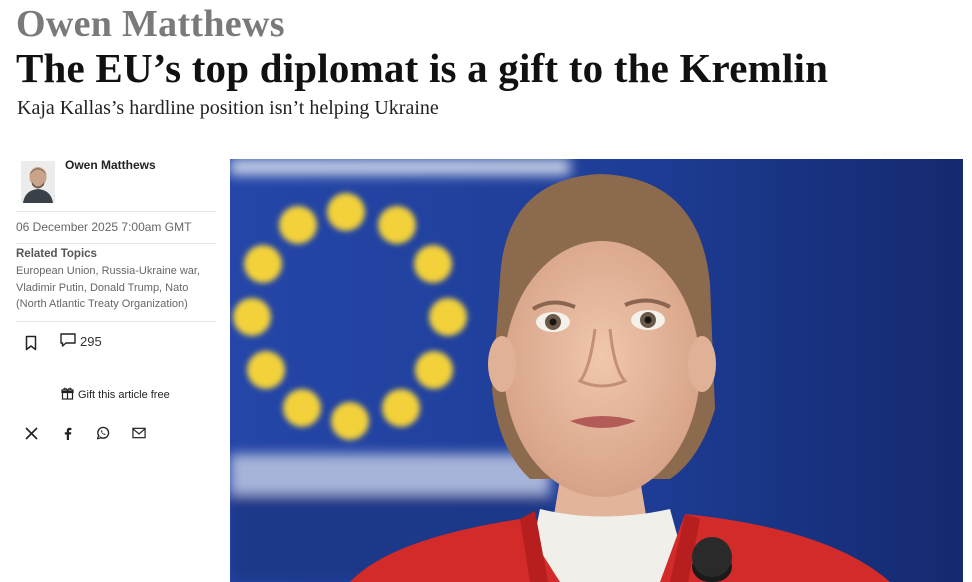  What do you see at coordinates (38, 182) in the screenshot?
I see `author-avatar` at bounding box center [38, 182].